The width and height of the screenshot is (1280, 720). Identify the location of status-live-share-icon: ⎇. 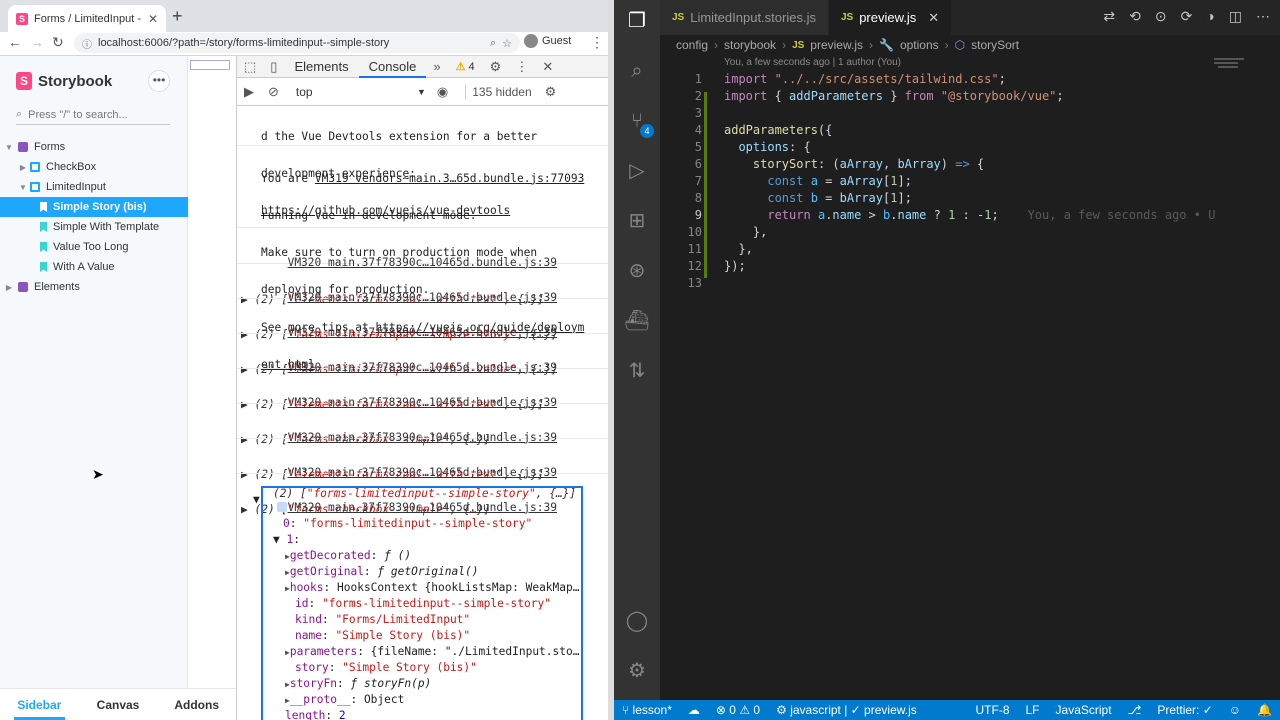
(1135, 710).